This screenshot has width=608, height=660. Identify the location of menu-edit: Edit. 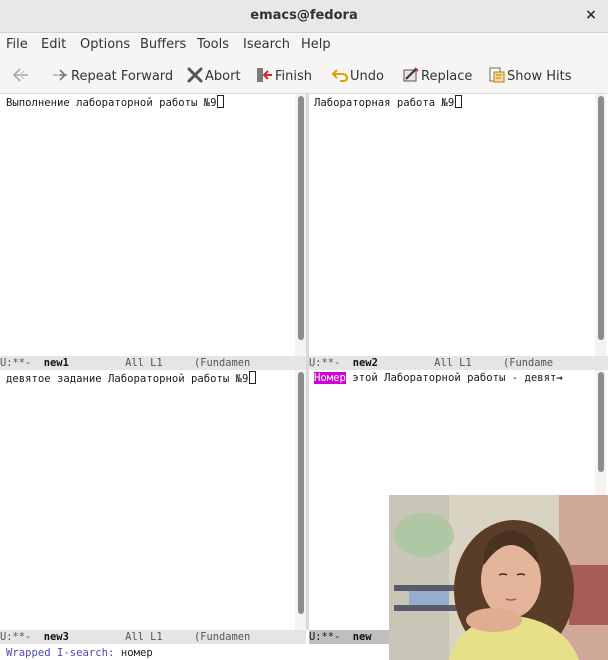
(53, 44).